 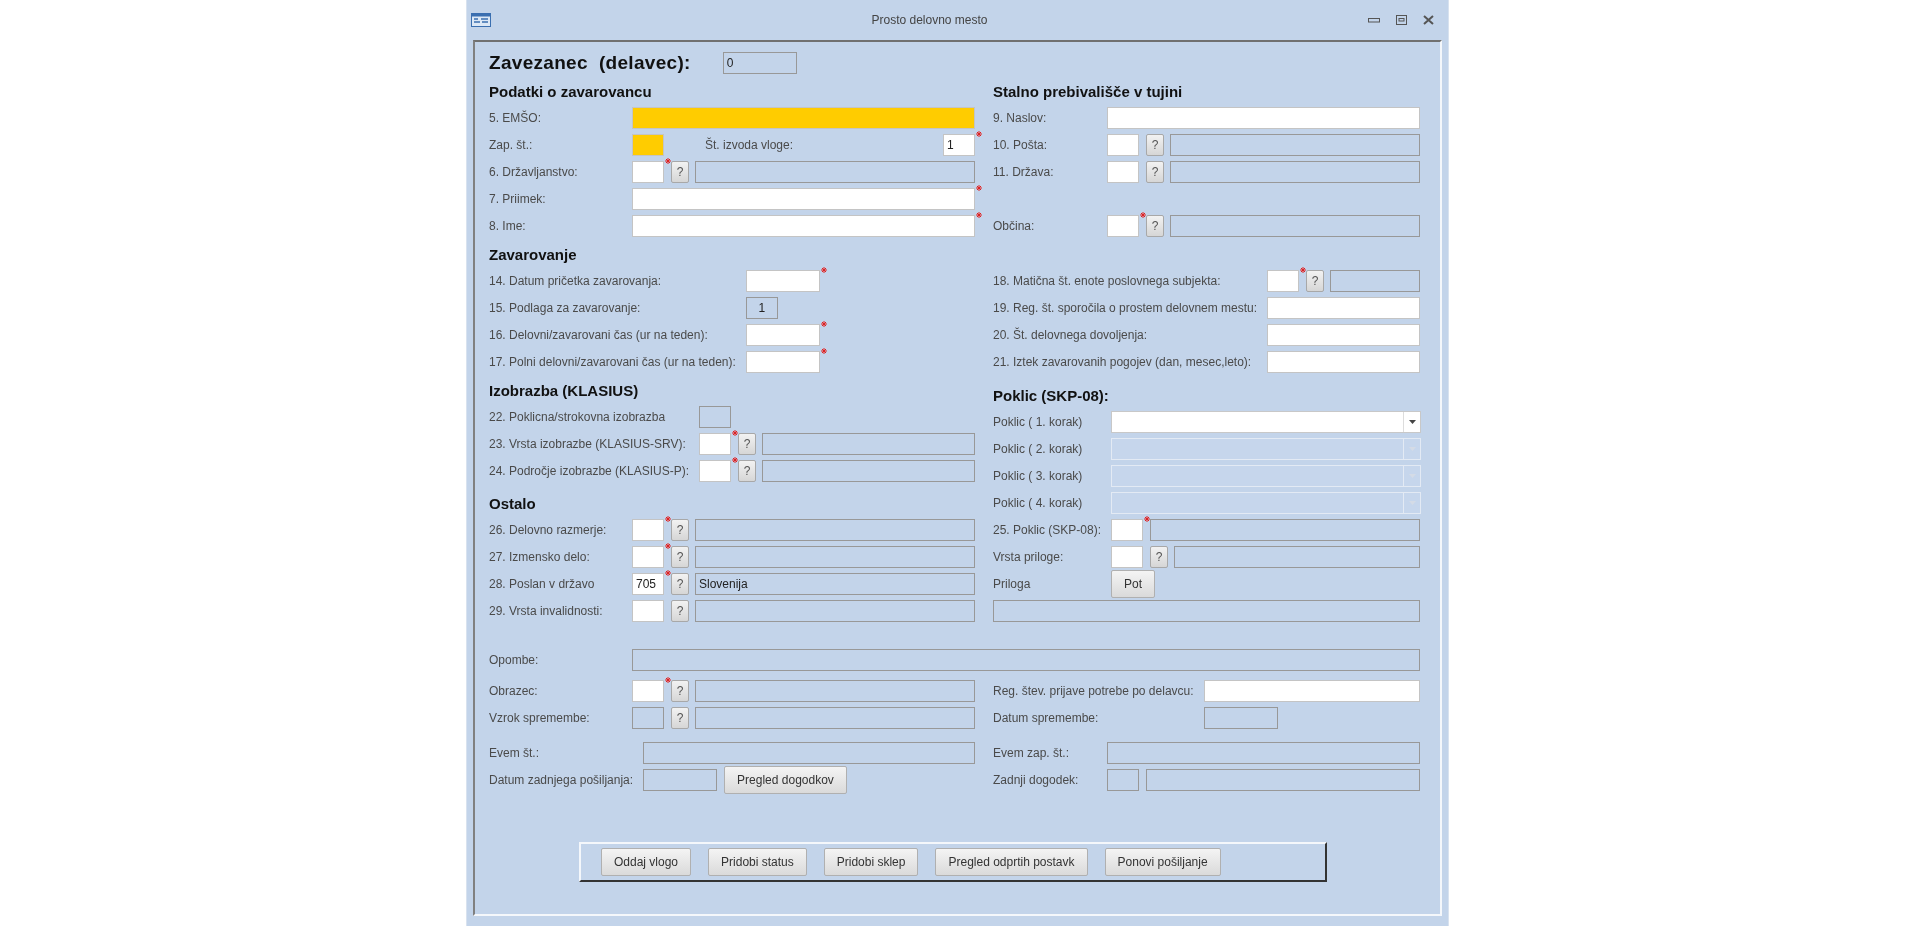 I want to click on field-label: 29. Vrsta invalidnosti:, so click(x=546, y=610).